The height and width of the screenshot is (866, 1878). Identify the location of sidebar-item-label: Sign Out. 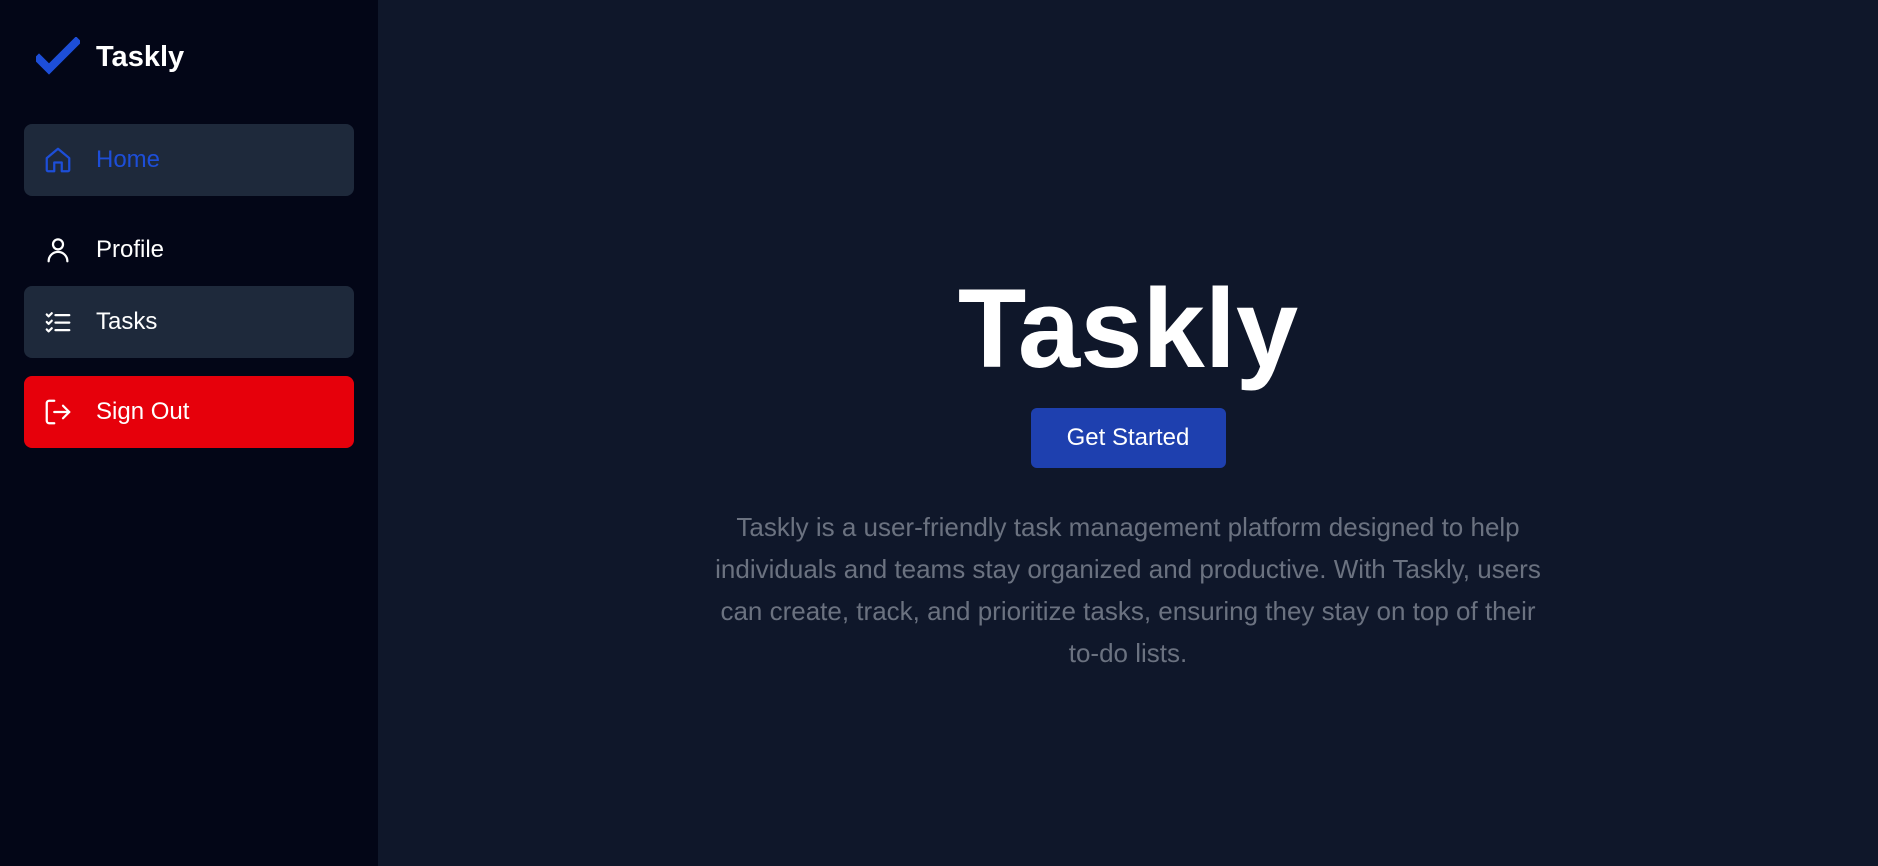
(143, 411).